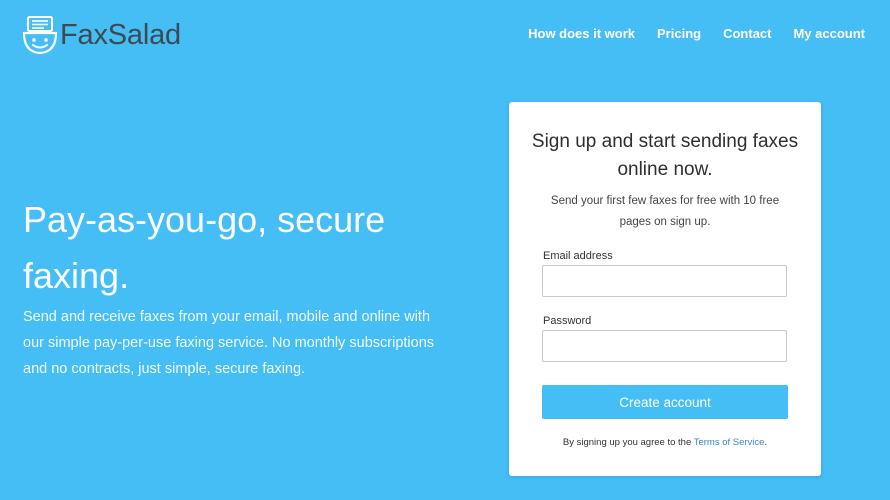  Describe the element at coordinates (204, 247) in the screenshot. I see `hero-title: Pay-as-you-go, secure faxing.` at that location.